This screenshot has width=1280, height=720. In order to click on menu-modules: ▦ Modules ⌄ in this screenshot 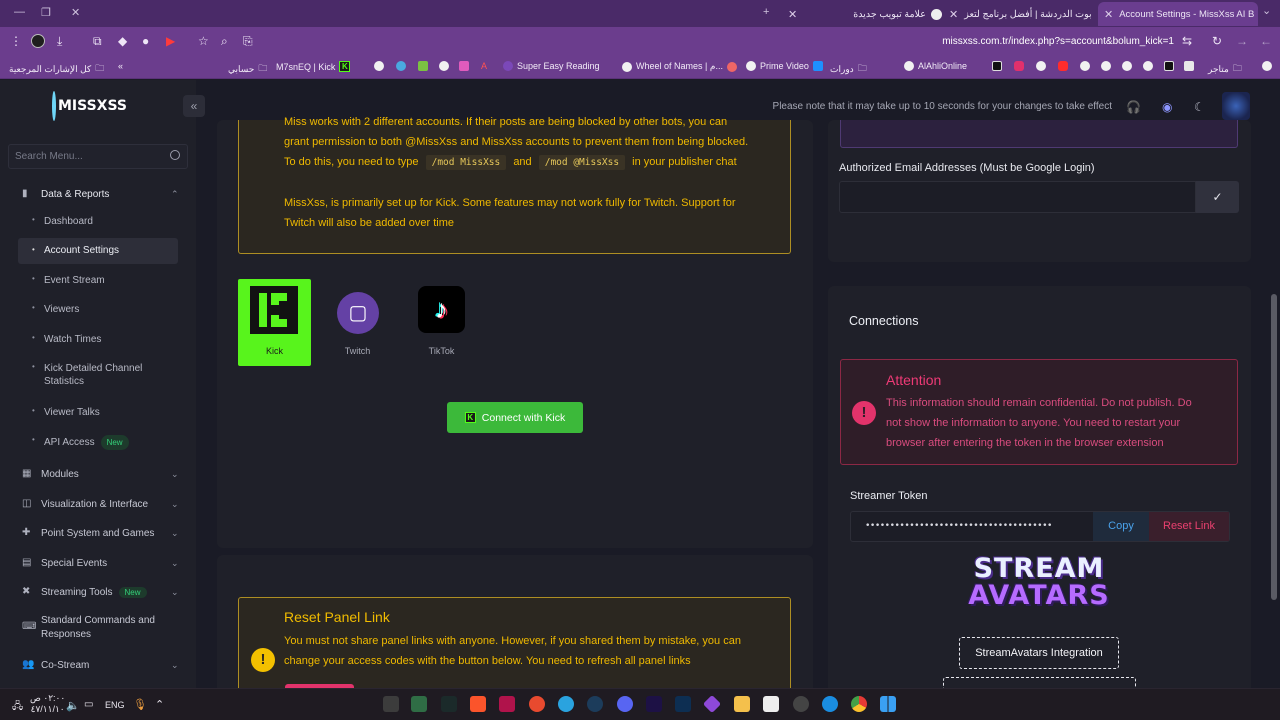, I will do `click(98, 474)`.